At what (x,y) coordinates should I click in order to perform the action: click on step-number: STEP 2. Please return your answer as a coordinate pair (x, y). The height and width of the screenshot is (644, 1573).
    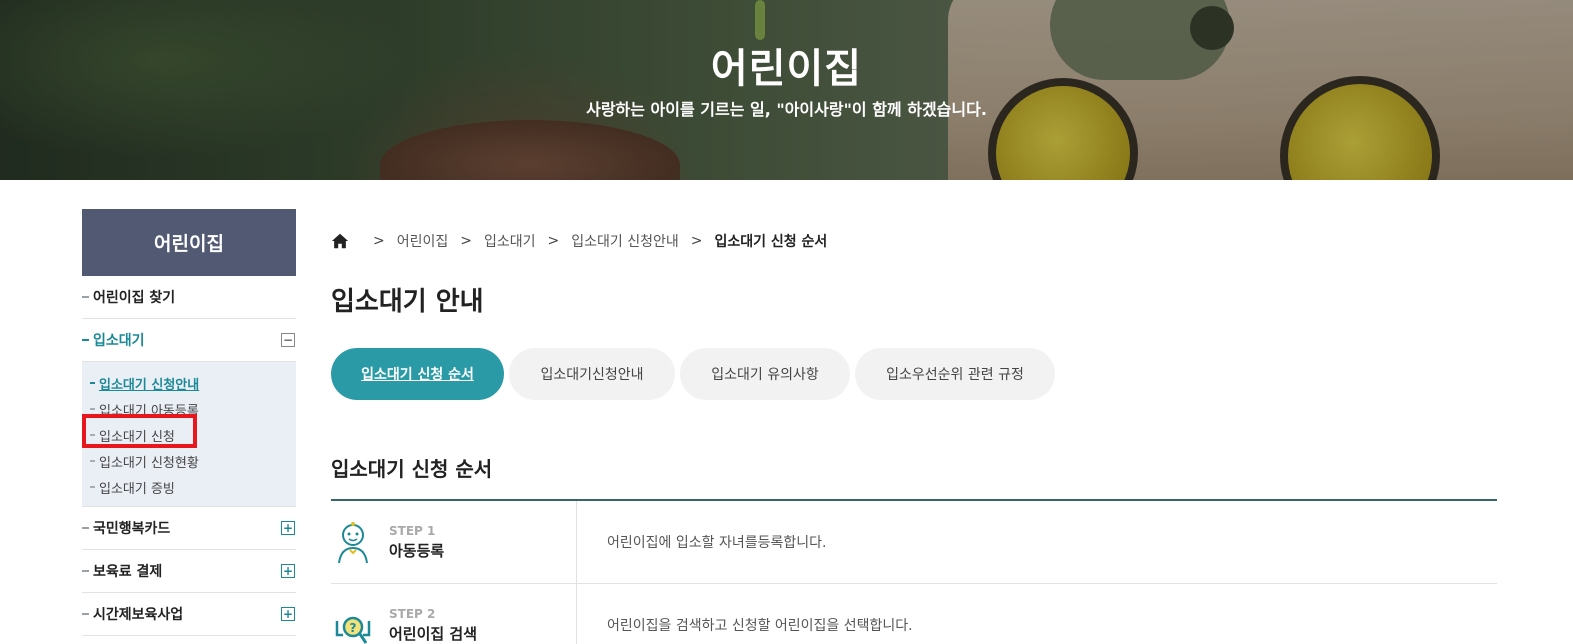
    Looking at the image, I should click on (412, 613).